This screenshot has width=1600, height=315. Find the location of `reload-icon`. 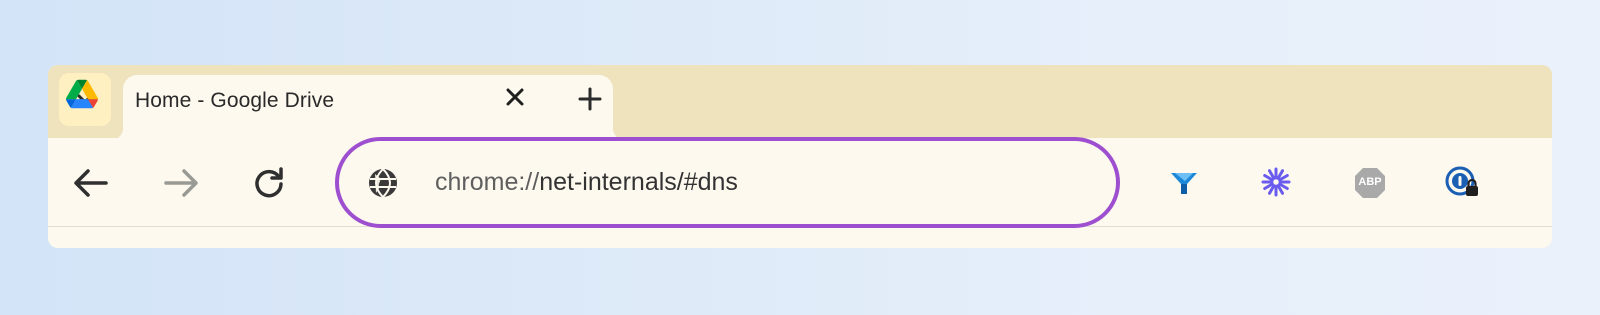

reload-icon is located at coordinates (269, 183).